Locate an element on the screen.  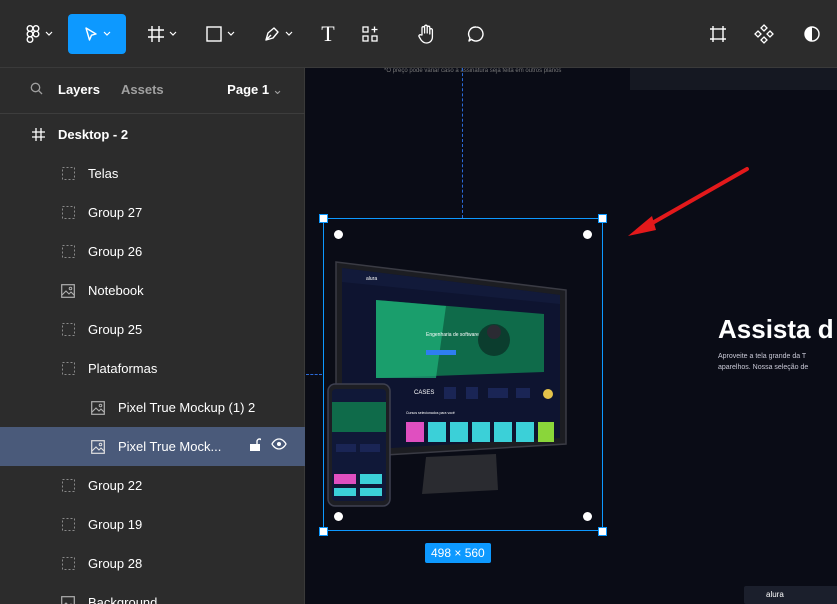
toolbar: T is located at coordinates (418, 34).